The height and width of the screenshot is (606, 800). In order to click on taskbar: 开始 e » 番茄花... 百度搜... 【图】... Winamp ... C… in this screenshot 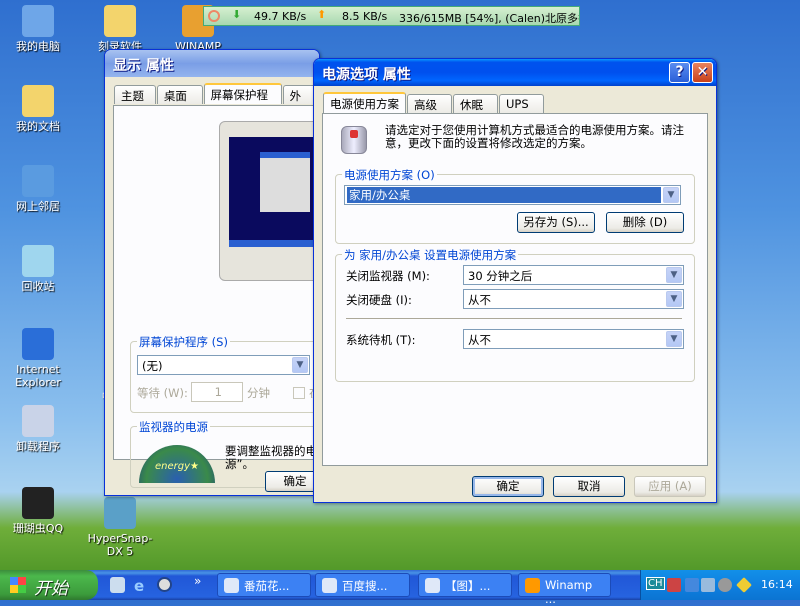, I will do `click(400, 588)`.